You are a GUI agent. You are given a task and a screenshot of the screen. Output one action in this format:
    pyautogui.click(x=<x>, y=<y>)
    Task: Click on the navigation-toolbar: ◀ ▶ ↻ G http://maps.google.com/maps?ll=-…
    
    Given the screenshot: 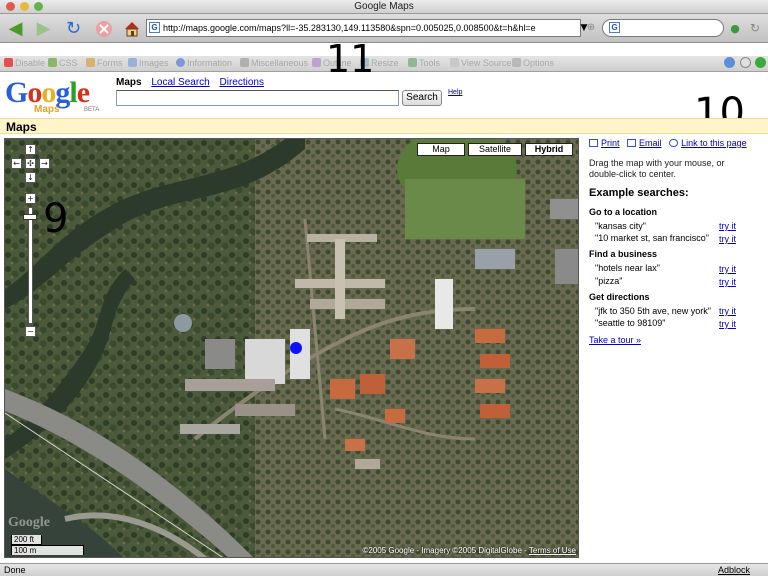 What is the action you would take?
    pyautogui.click(x=384, y=28)
    